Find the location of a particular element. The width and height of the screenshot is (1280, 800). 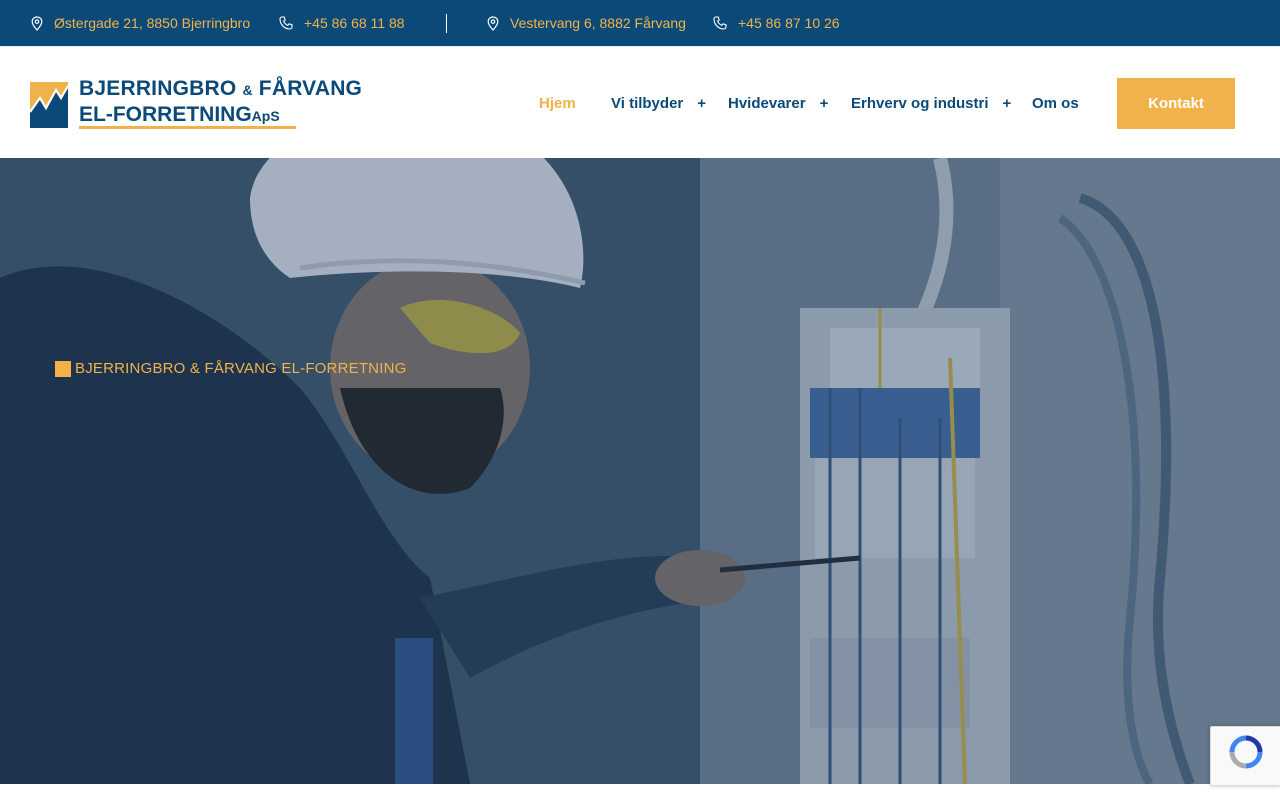

address-farvang: Vestervang 6, 8882 Fårvang is located at coordinates (586, 23).